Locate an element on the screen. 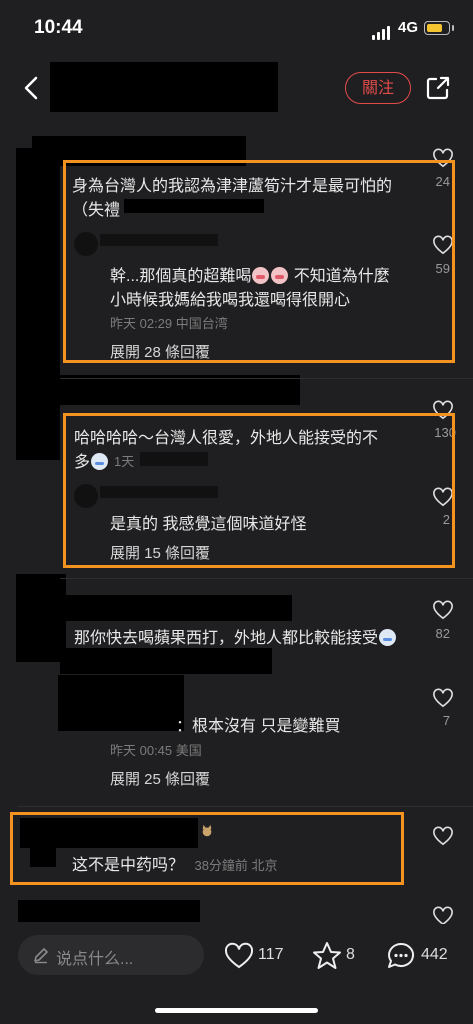 The height and width of the screenshot is (1024, 473). redacted-avatar-column is located at coordinates (38, 304).